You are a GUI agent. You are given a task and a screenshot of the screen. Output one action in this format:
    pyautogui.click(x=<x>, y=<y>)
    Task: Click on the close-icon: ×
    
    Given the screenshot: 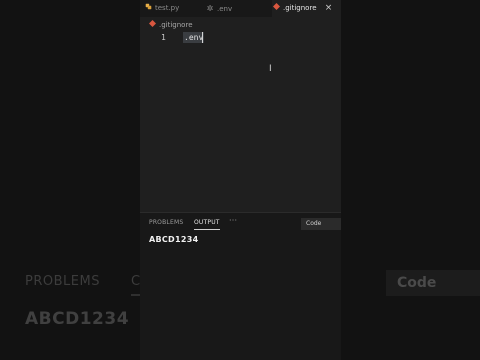 What is the action you would take?
    pyautogui.click(x=329, y=8)
    